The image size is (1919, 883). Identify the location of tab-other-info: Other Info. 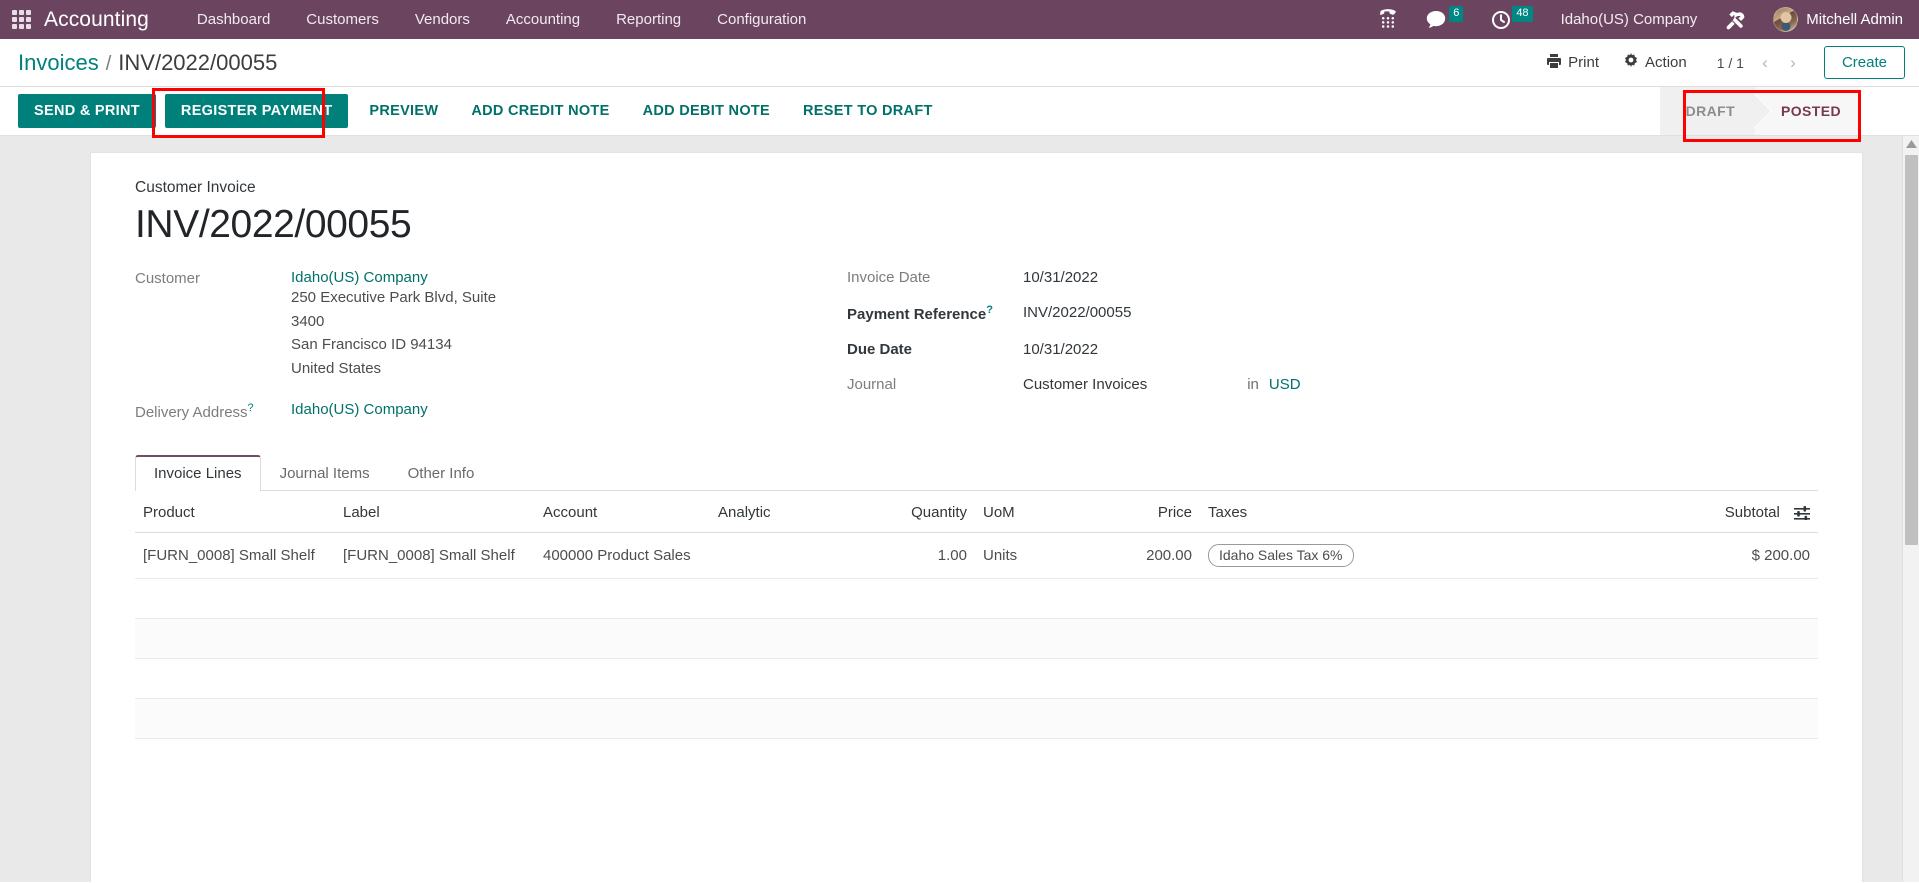
(441, 473).